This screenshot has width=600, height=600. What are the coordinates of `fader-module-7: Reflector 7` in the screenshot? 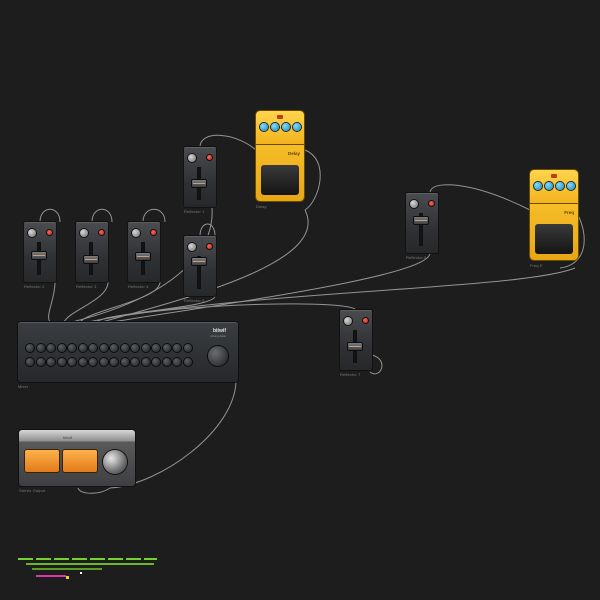 It's located at (356, 343).